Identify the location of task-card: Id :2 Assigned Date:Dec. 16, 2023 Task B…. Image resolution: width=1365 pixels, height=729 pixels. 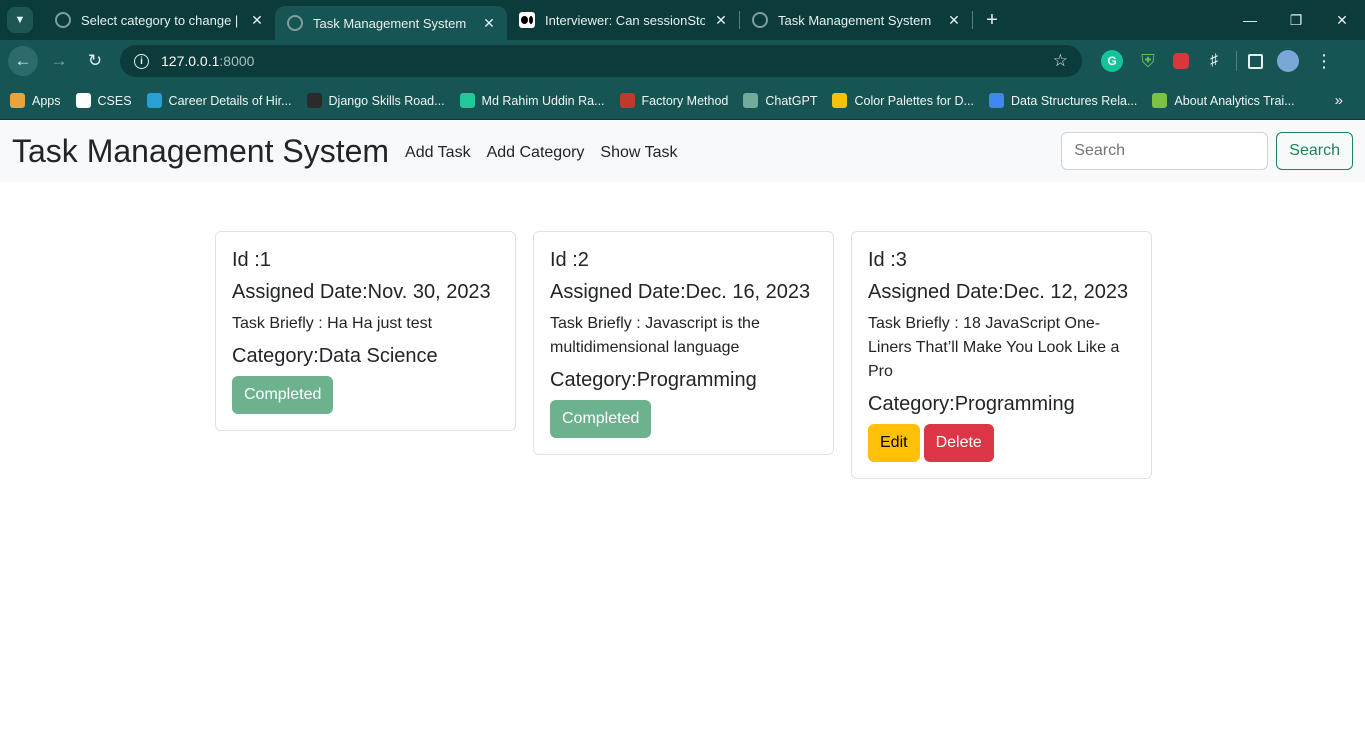
(683, 343).